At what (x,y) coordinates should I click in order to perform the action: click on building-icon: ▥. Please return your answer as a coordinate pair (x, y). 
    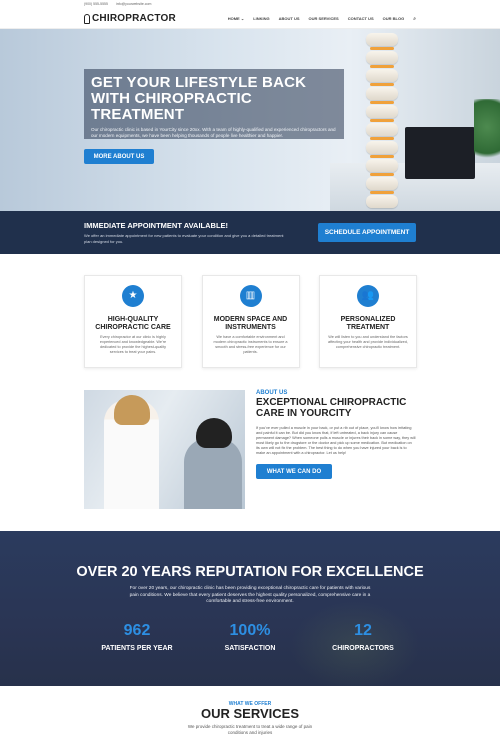
    Looking at the image, I should click on (250, 296).